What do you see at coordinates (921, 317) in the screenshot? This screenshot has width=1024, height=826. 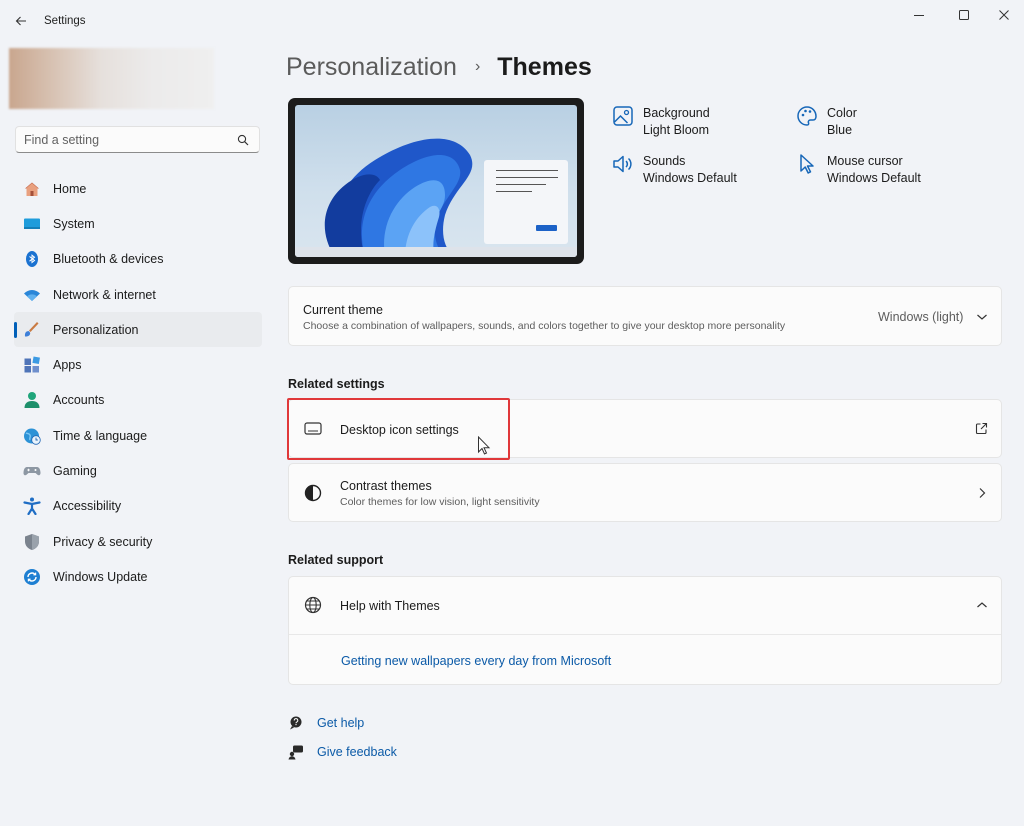 I see `current-theme-value: Windows (light)` at bounding box center [921, 317].